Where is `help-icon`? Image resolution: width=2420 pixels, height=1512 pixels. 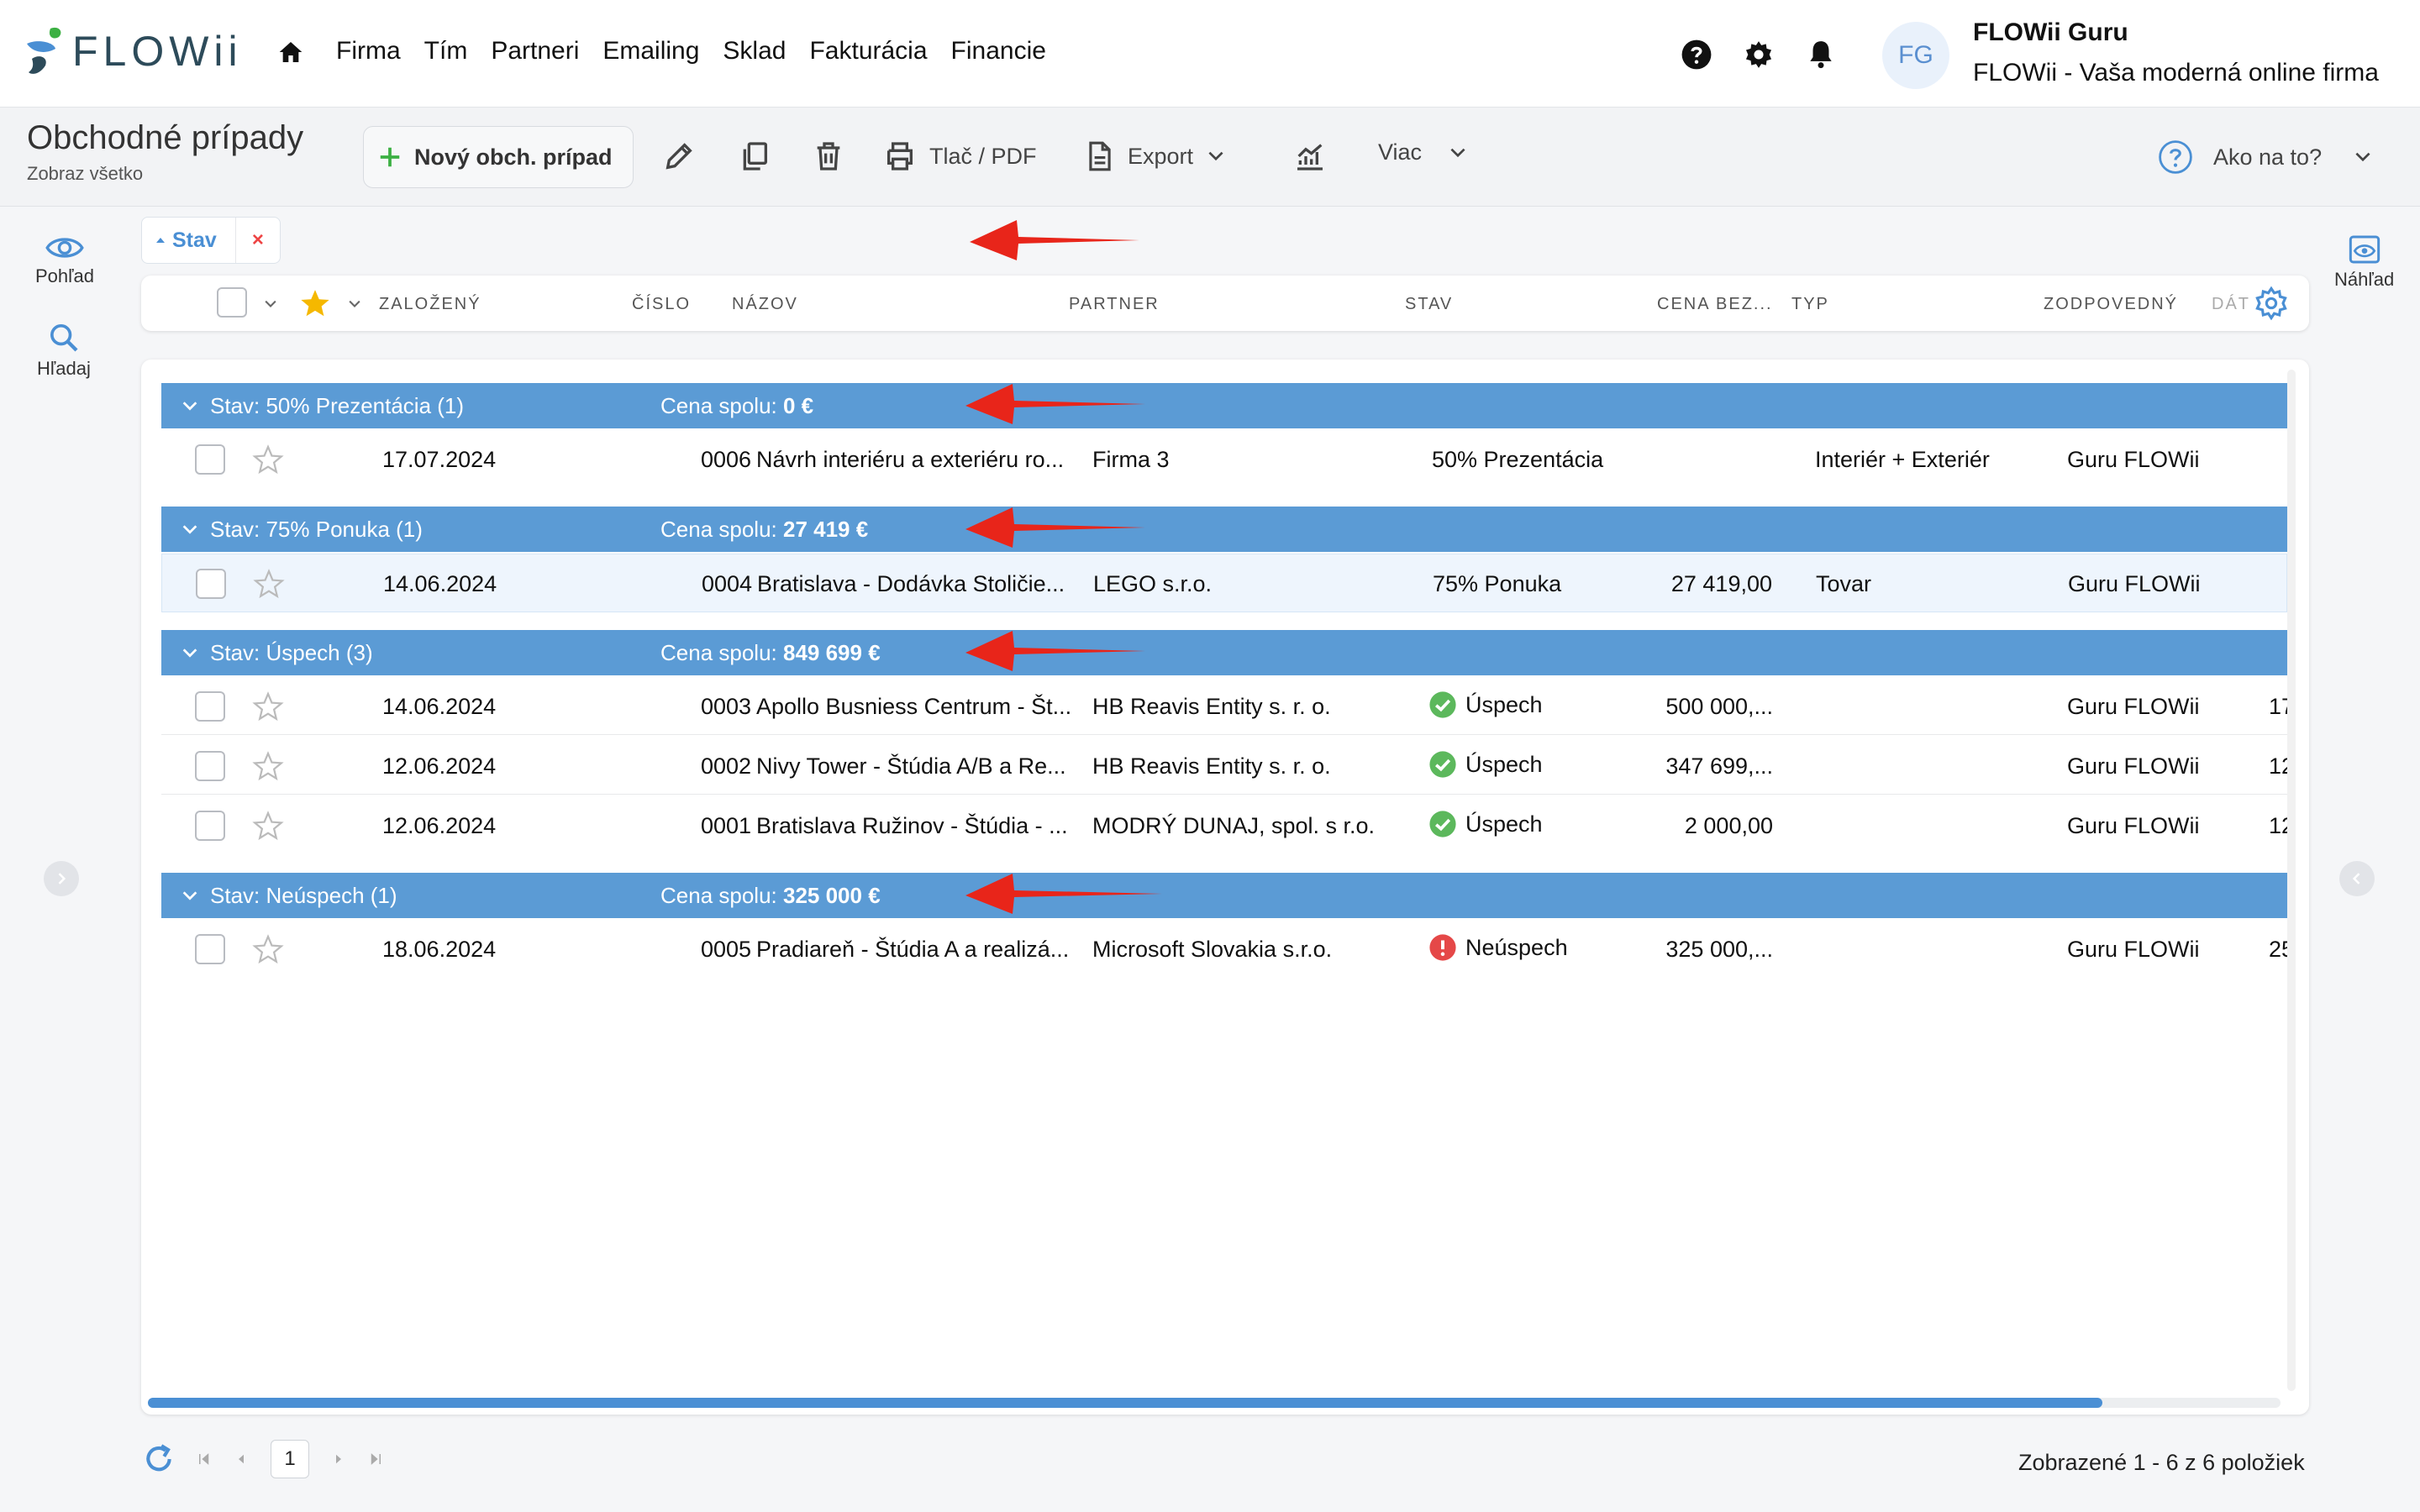
help-icon is located at coordinates (1696, 55).